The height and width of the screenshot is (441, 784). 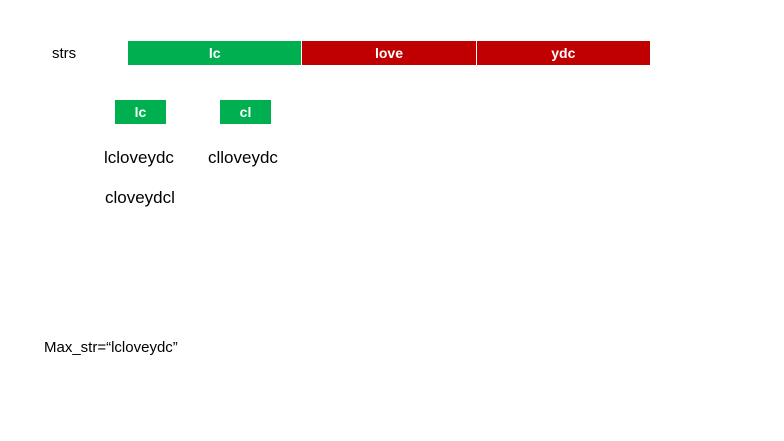 I want to click on segment-ydc: ydc, so click(x=562, y=53).